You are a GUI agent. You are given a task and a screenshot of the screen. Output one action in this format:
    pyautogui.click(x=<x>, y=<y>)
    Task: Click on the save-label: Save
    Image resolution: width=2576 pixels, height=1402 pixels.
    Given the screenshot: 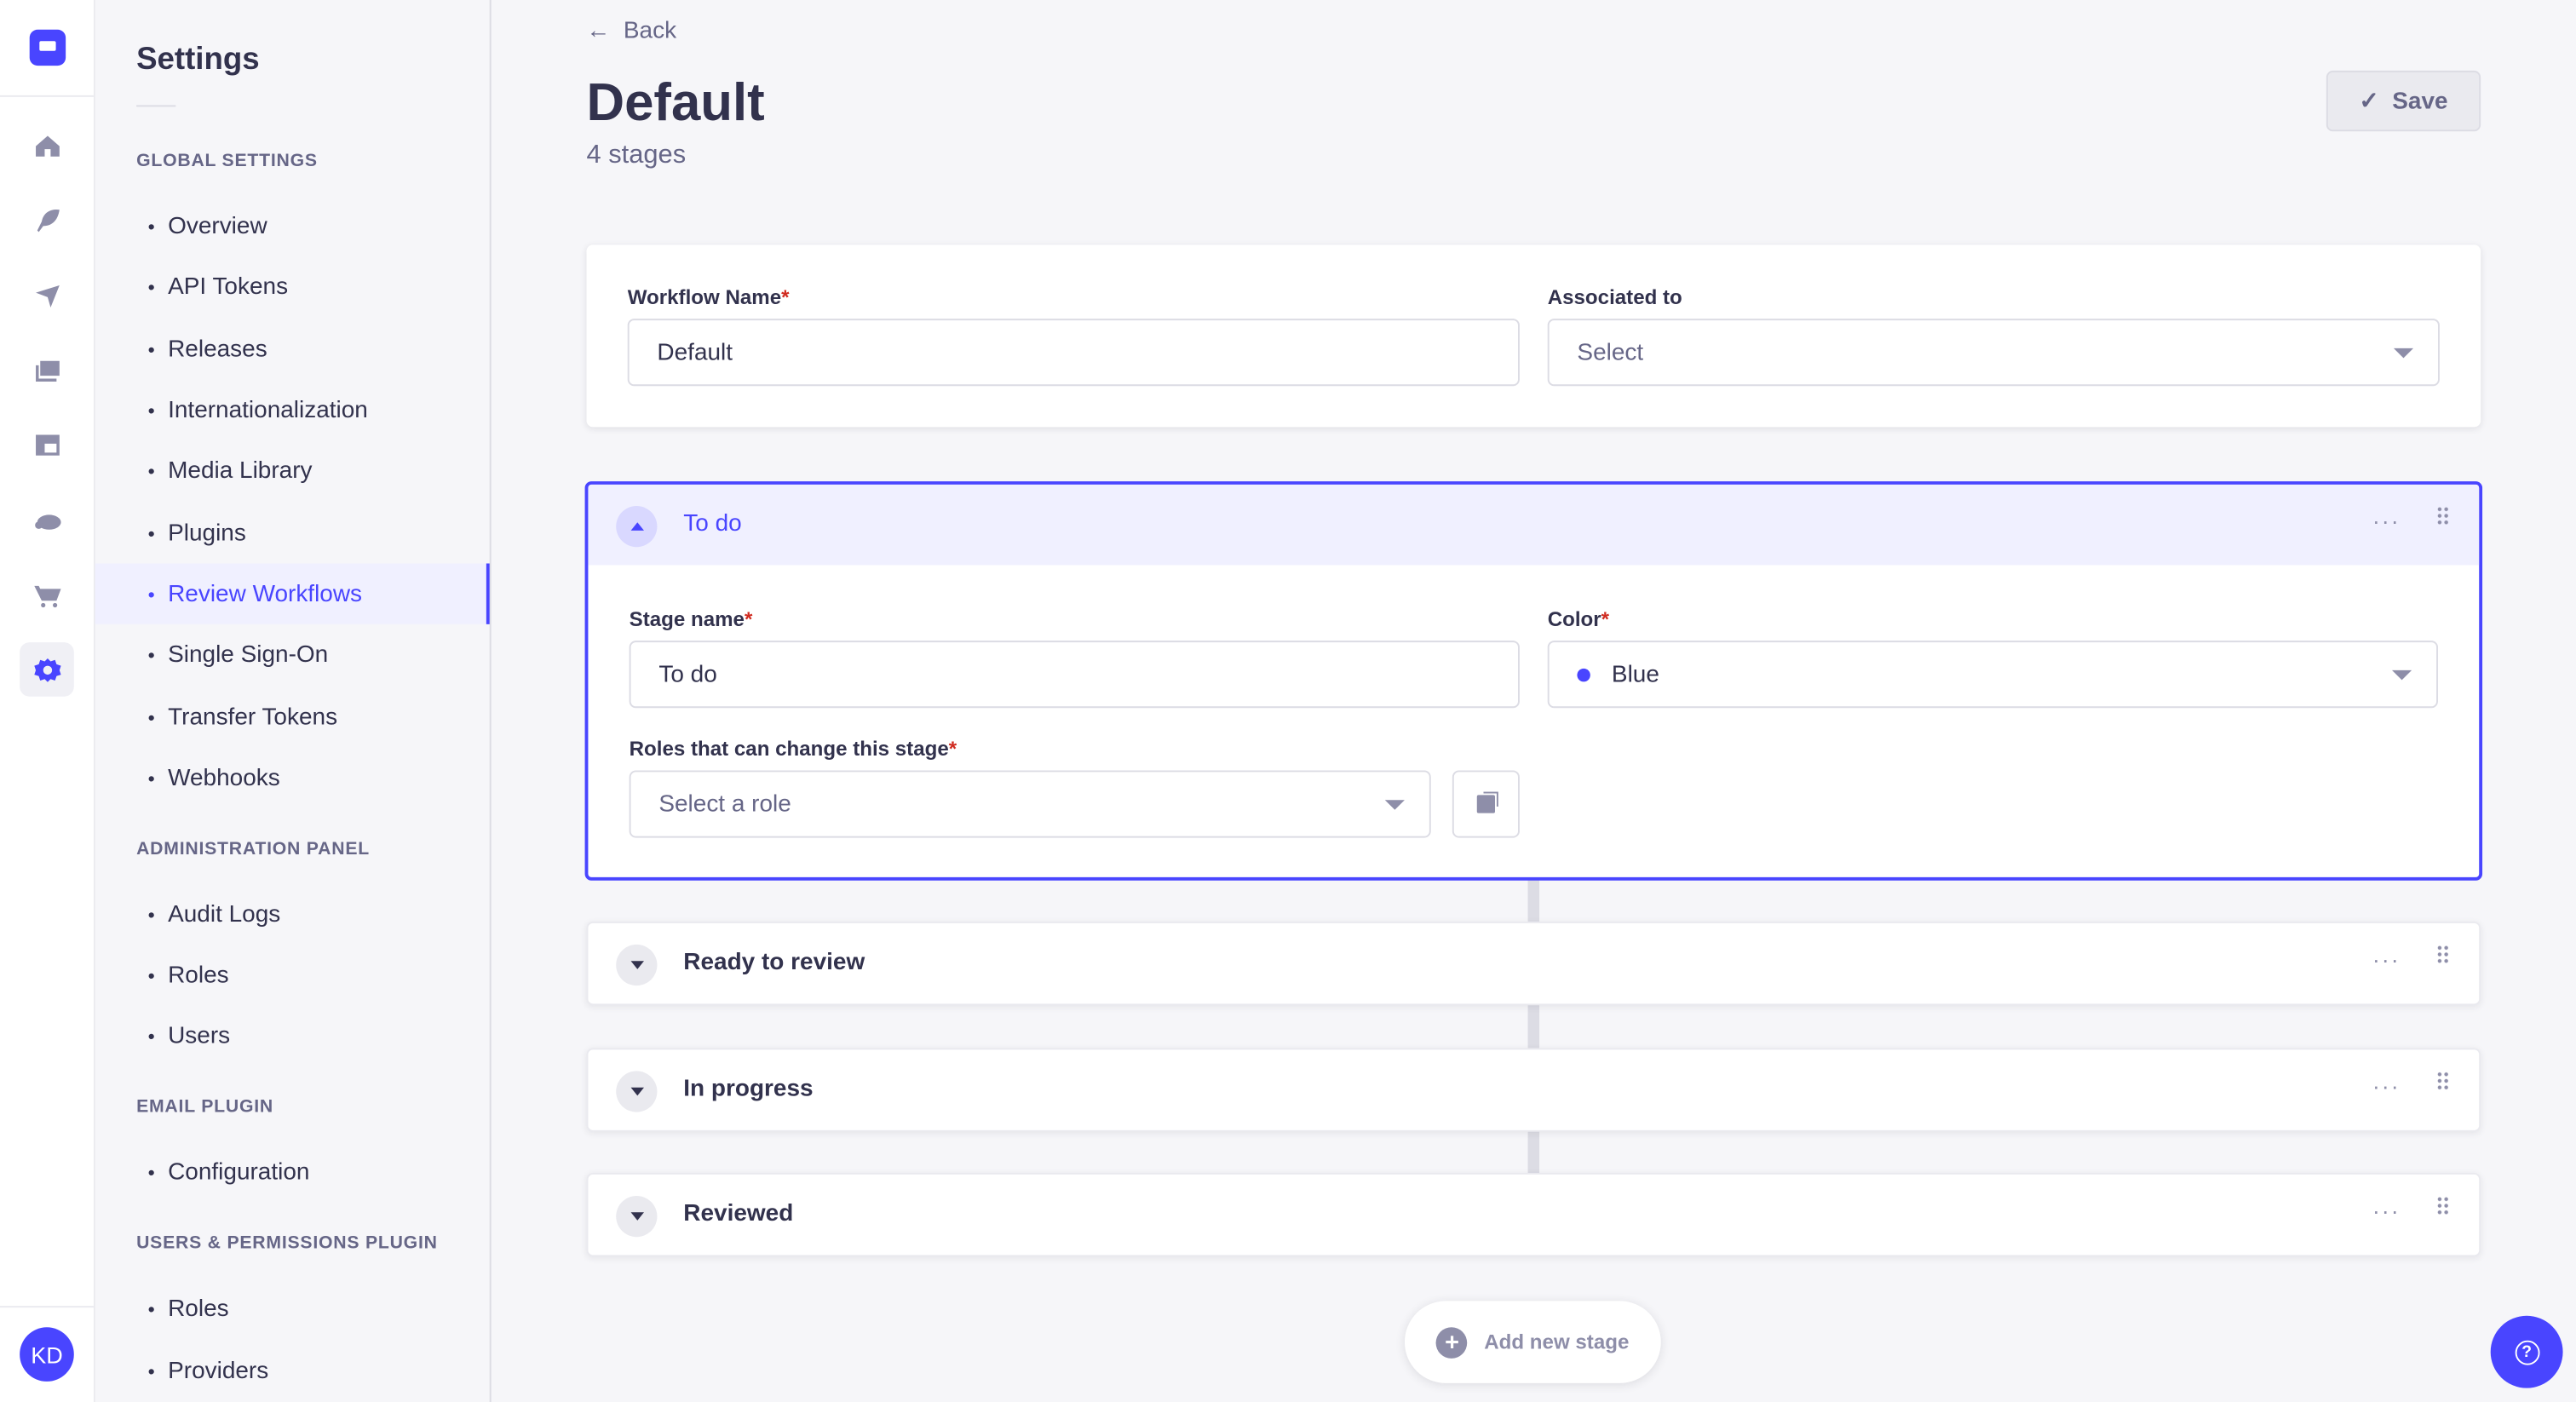 What is the action you would take?
    pyautogui.click(x=2420, y=101)
    